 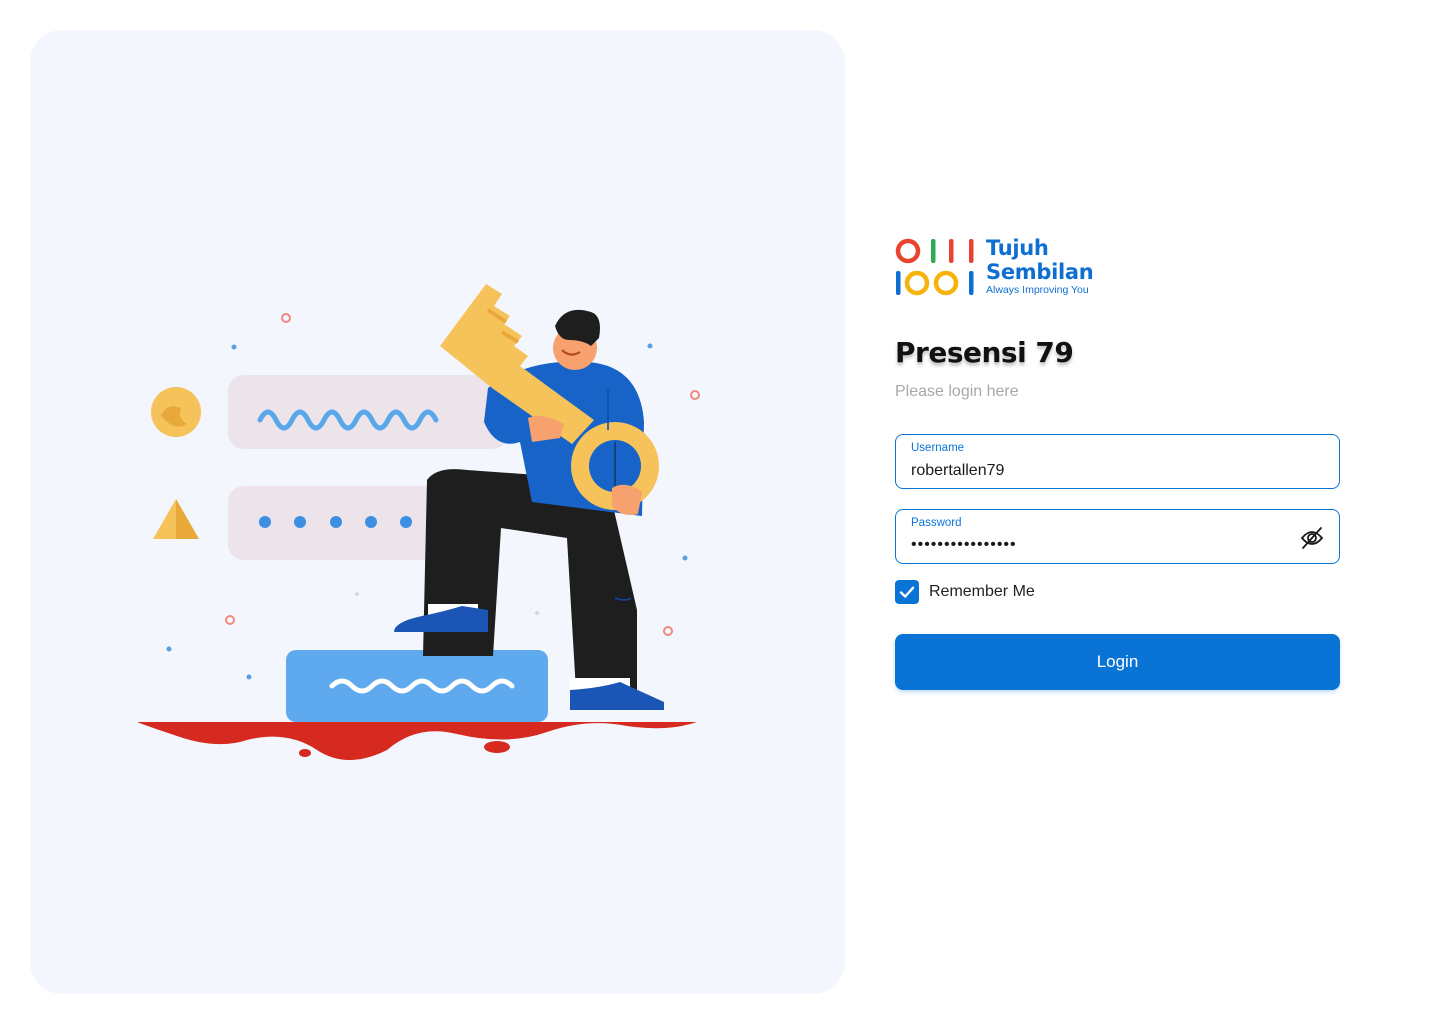 What do you see at coordinates (1117, 662) in the screenshot?
I see `login-button: Login` at bounding box center [1117, 662].